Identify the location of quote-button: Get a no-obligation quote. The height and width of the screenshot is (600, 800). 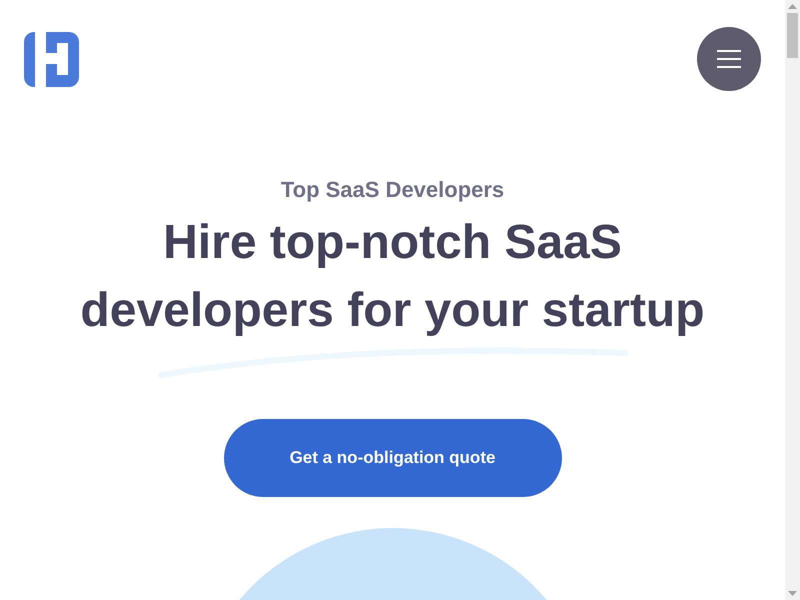
(393, 458).